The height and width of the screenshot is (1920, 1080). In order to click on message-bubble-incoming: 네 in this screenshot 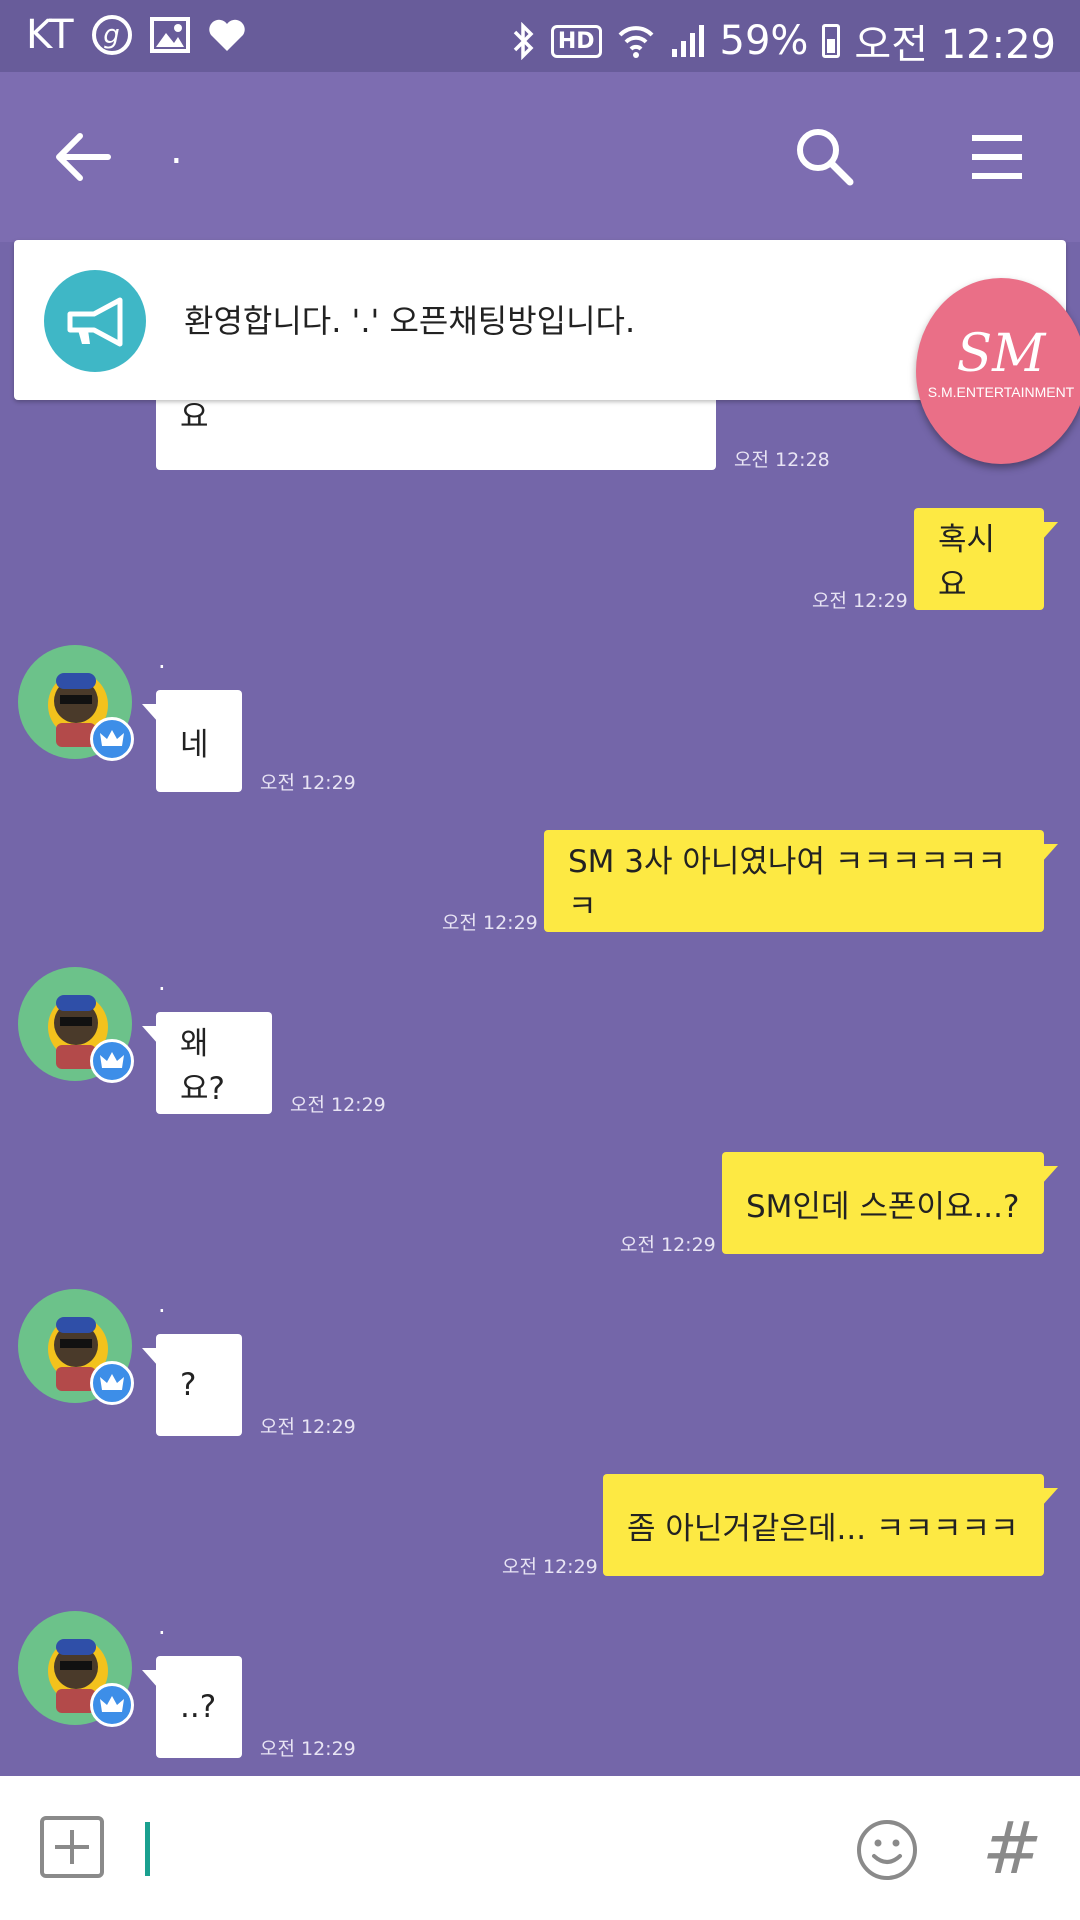, I will do `click(192, 741)`.